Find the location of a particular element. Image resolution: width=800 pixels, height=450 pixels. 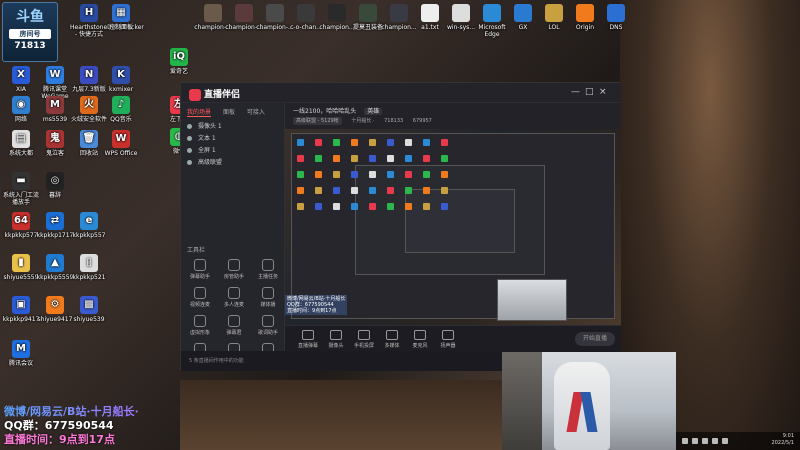

maximize-button: □ is located at coordinates (589, 92).